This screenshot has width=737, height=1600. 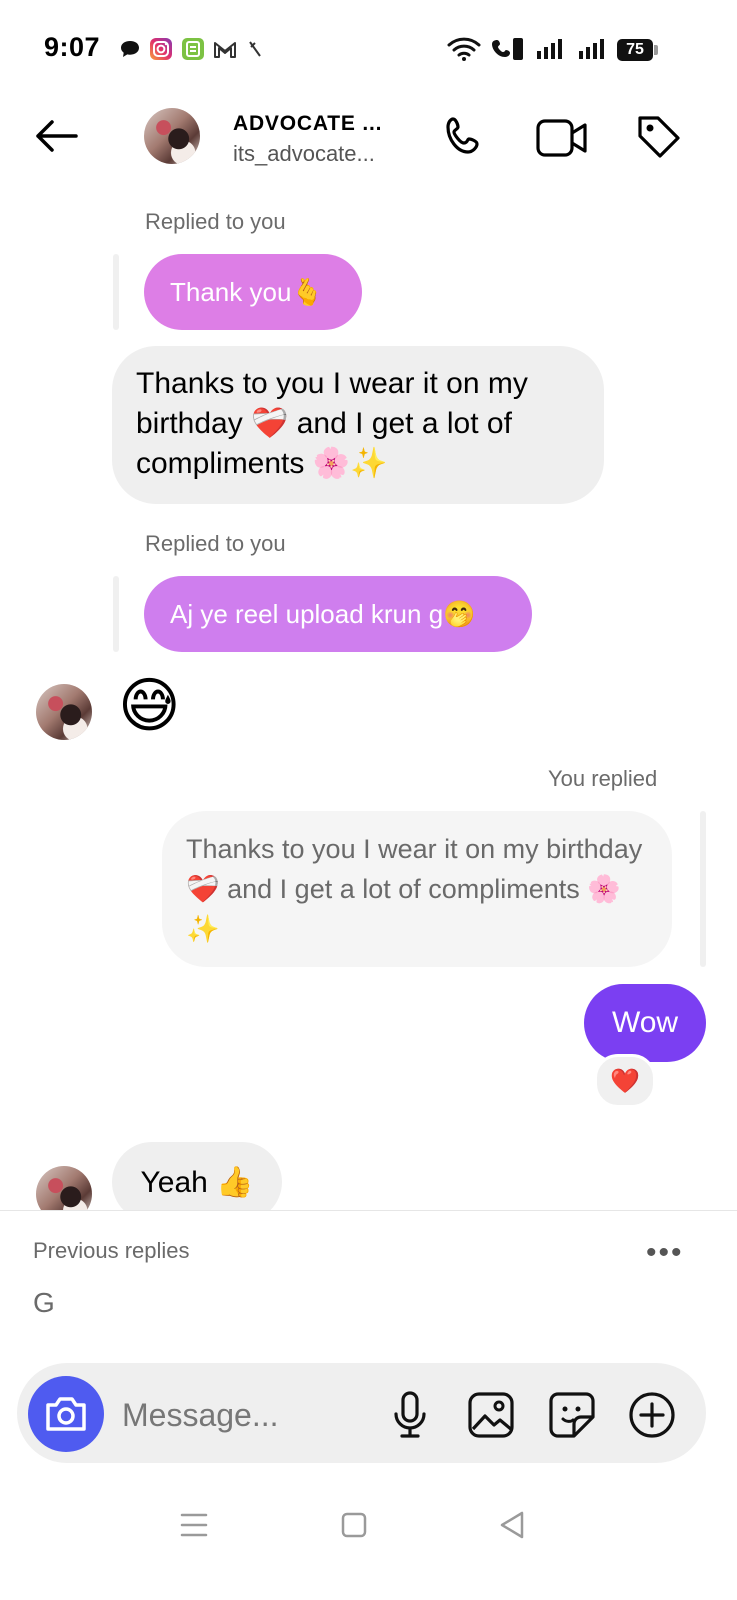 I want to click on tag-icon, so click(x=659, y=137).